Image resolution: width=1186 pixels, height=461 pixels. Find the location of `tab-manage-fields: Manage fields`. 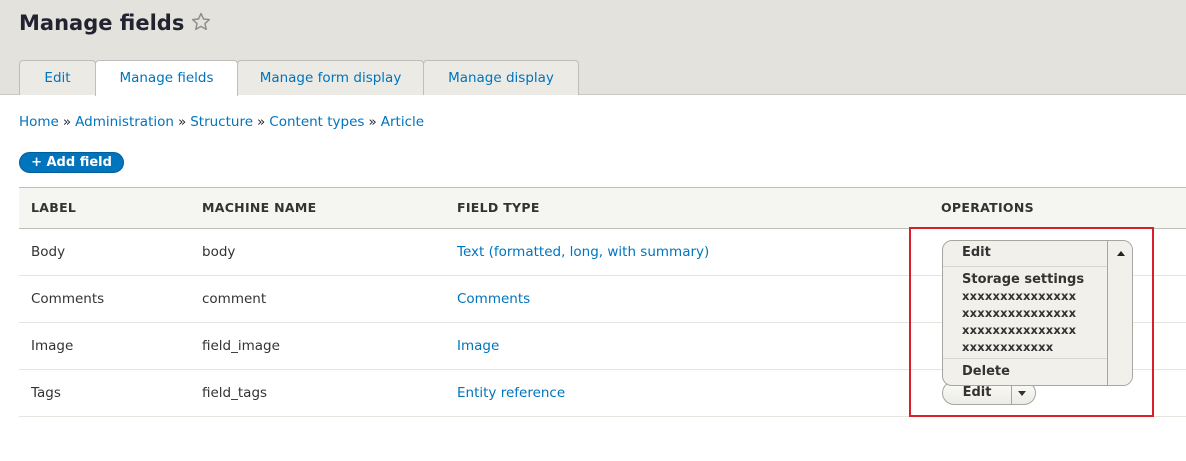

tab-manage-fields: Manage fields is located at coordinates (166, 78).